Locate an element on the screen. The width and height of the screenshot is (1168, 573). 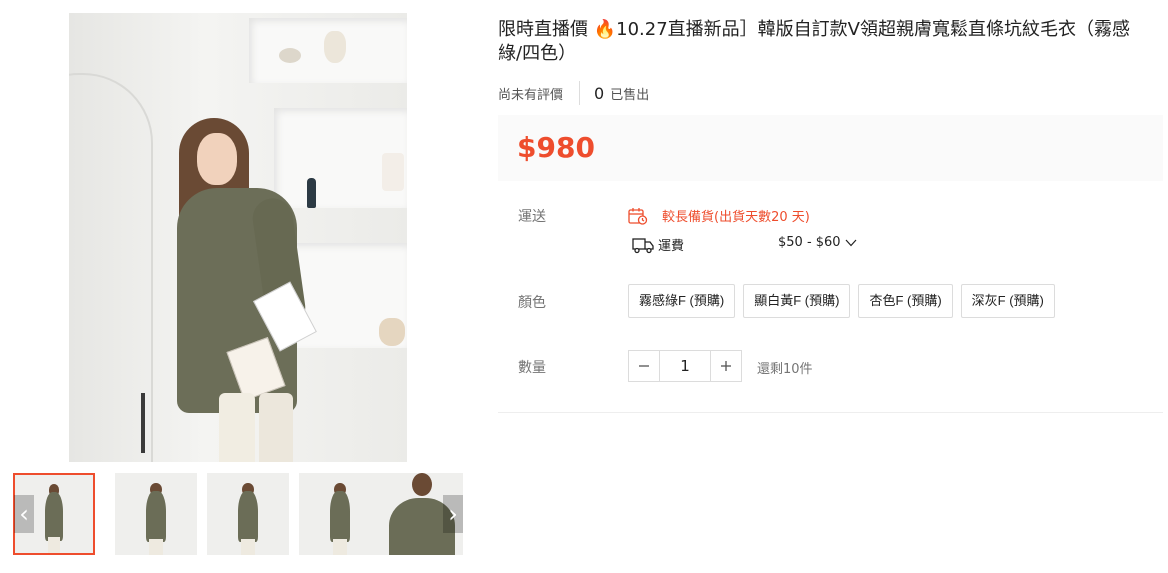
bowl-decor is located at coordinates (290, 55).